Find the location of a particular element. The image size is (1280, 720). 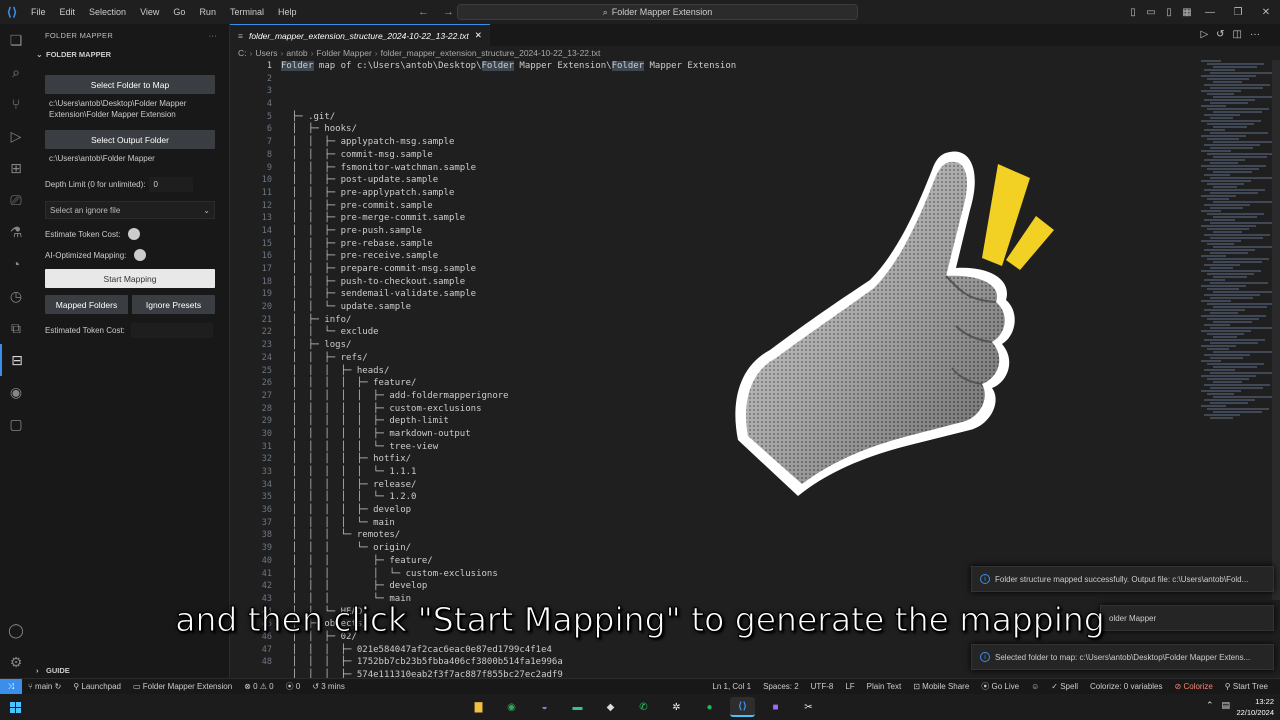

vscode-taskbar-icon: ⟨⟩ is located at coordinates (742, 707).